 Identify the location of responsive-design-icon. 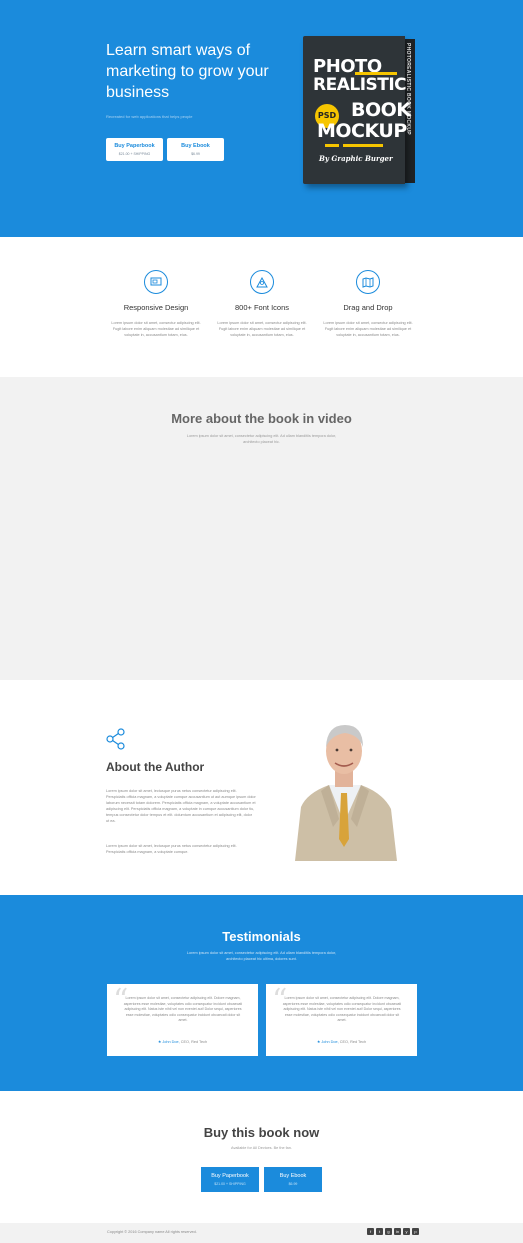
(156, 282).